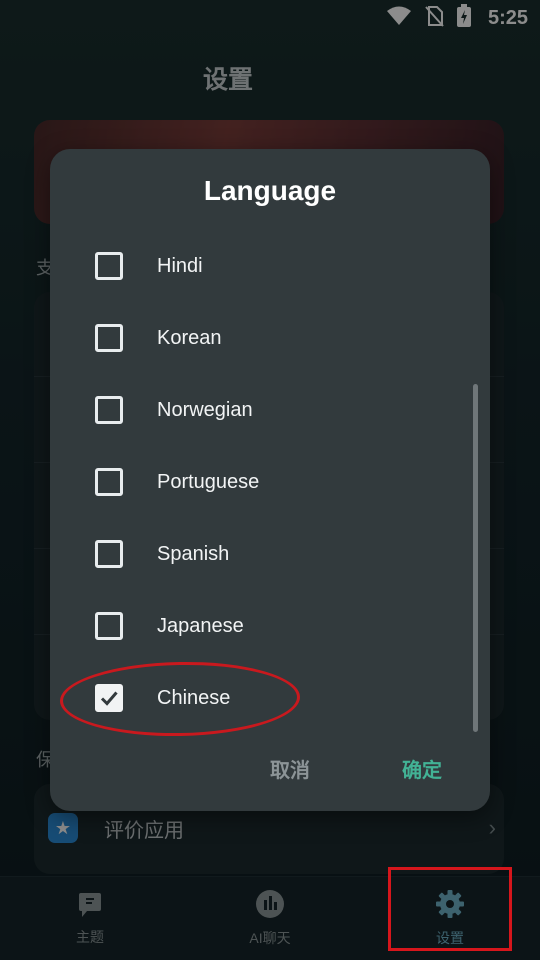 This screenshot has height=960, width=540. I want to click on language-option-portuguese: Portuguese, so click(260, 482).